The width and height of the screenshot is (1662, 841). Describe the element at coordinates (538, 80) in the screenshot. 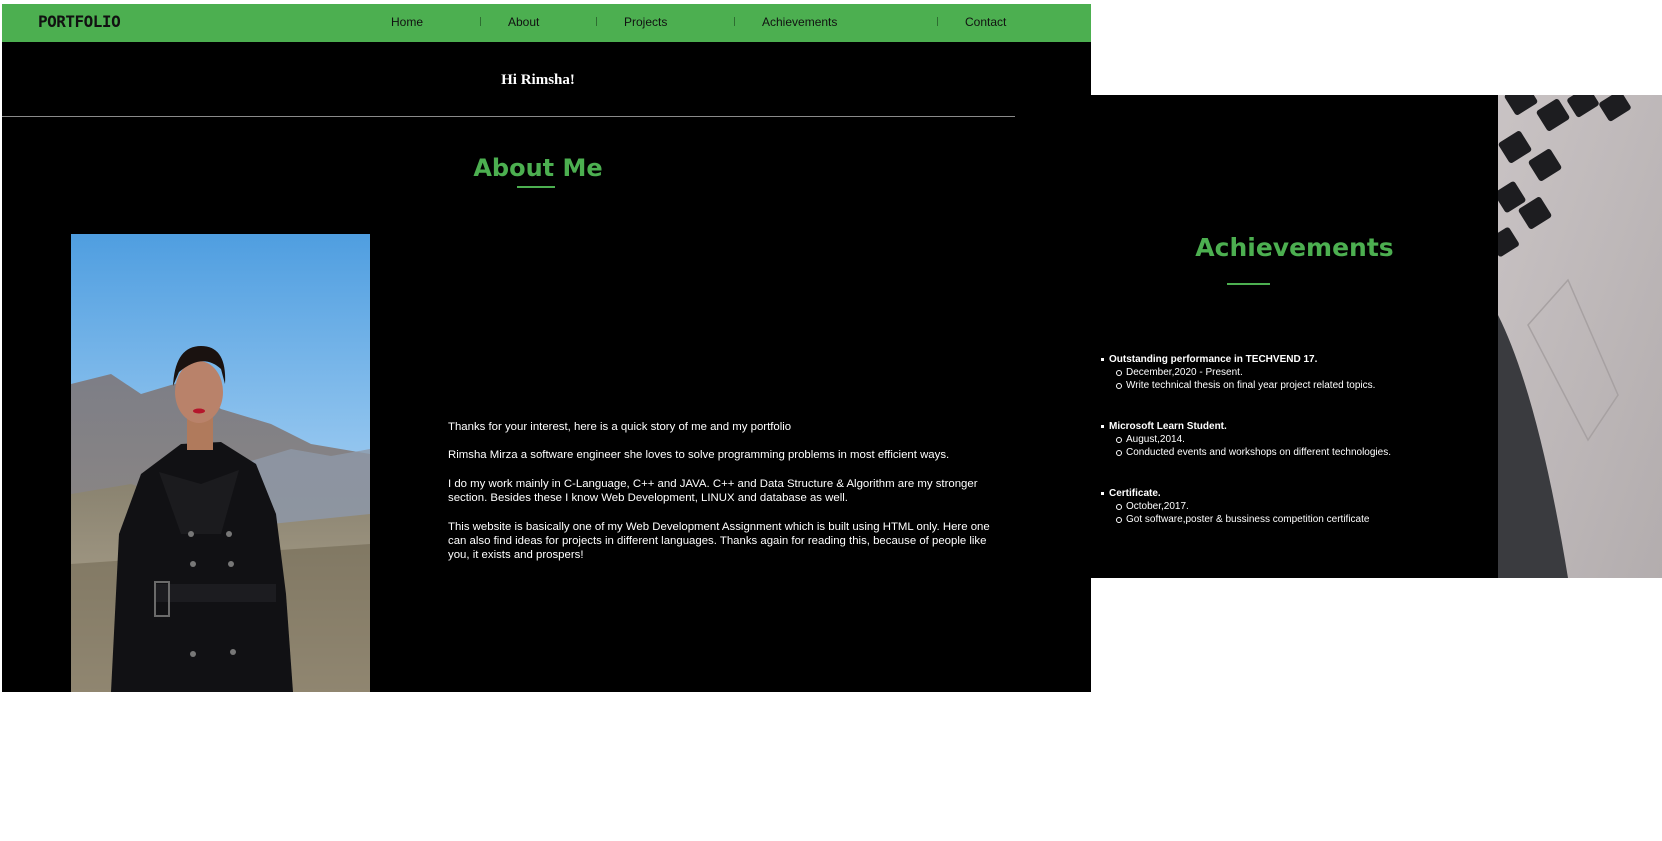

I see `greeting-text: Hi Rimsha!` at that location.